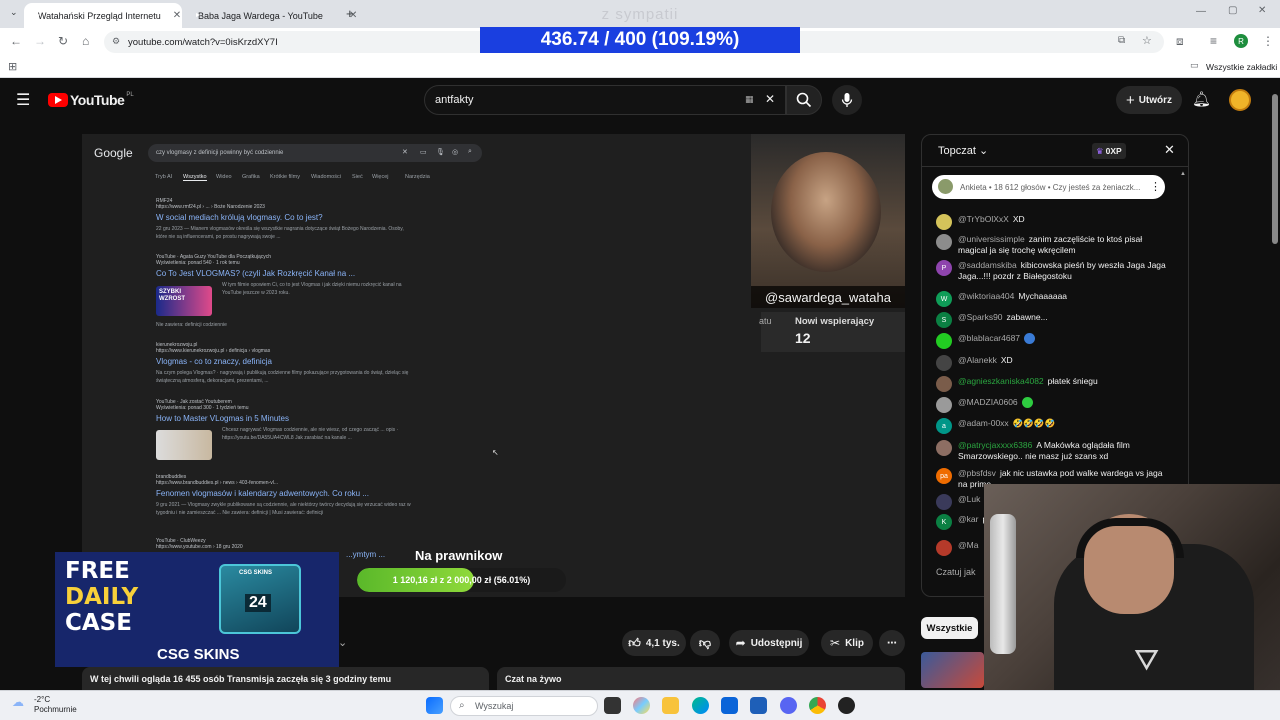 This screenshot has width=1280, height=720. I want to click on obs-icon, so click(846, 705).